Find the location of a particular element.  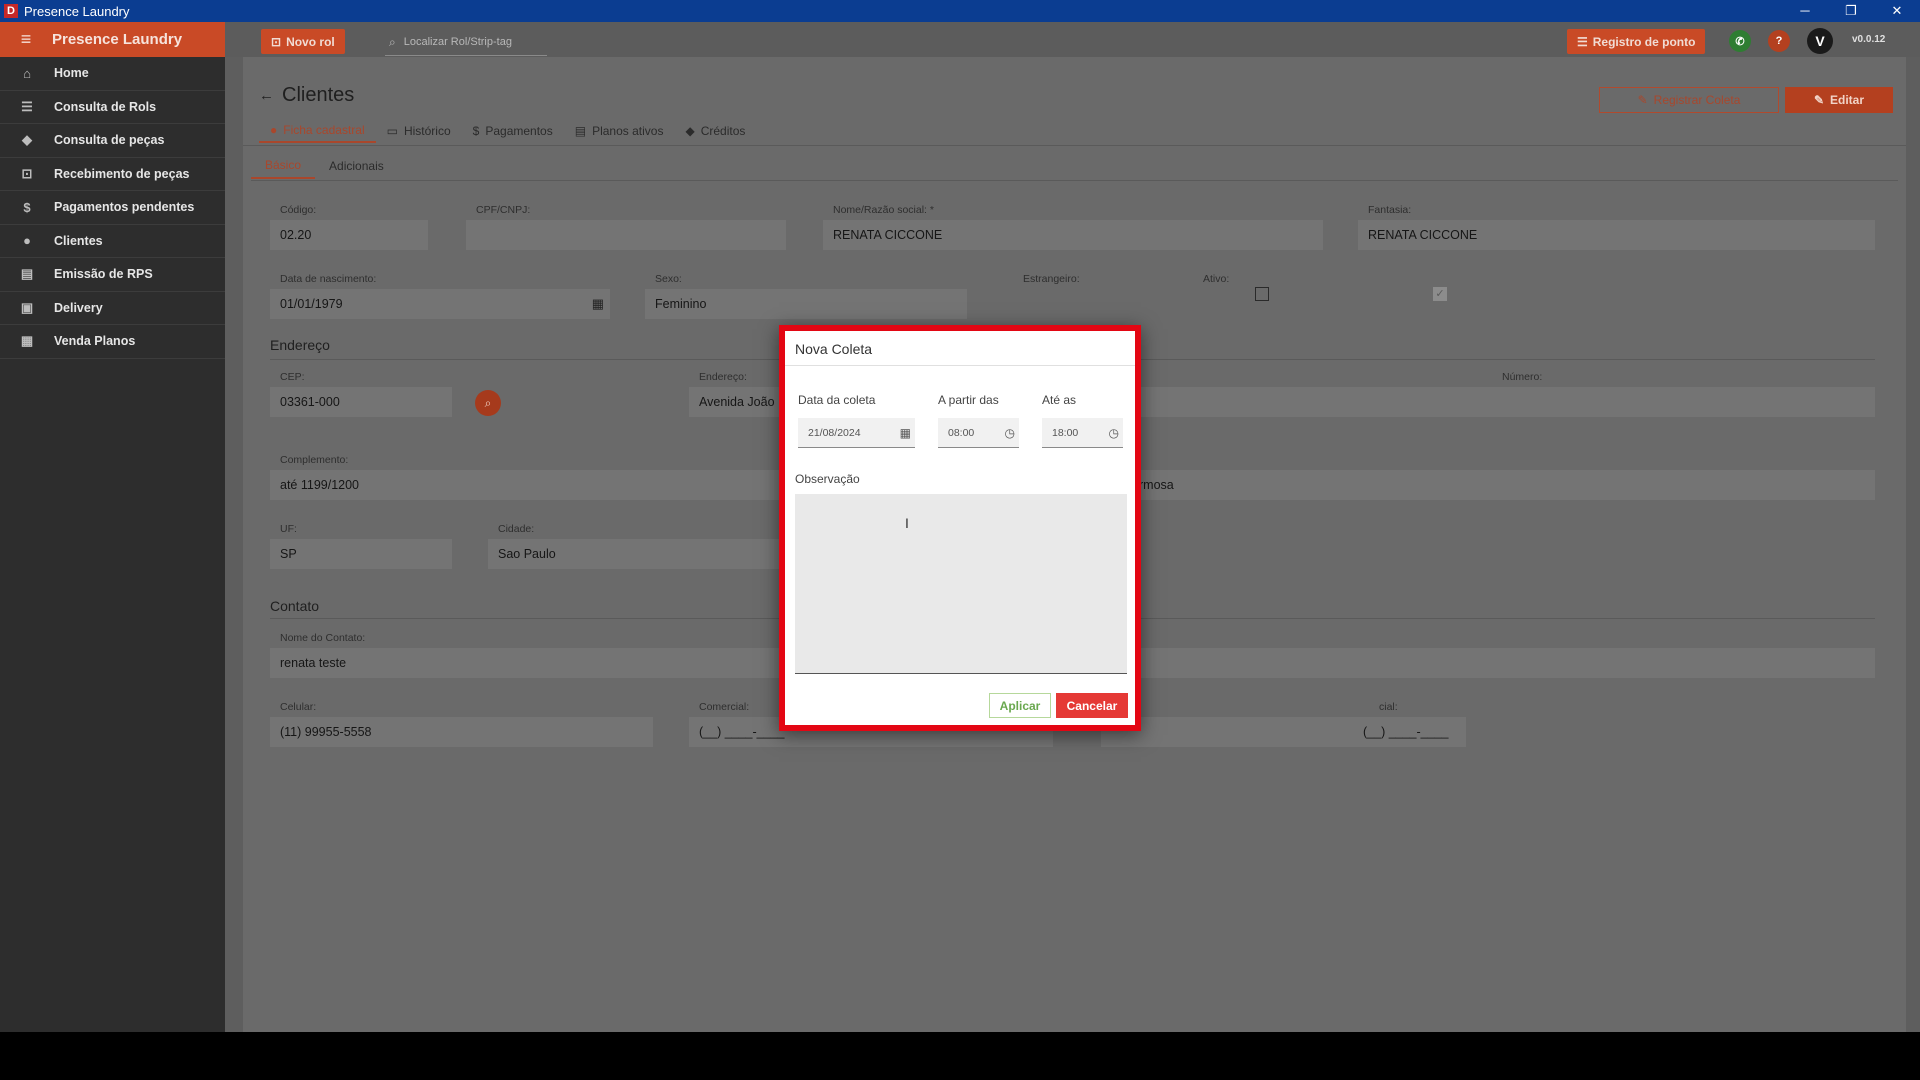

numero-input is located at coordinates (1683, 402).